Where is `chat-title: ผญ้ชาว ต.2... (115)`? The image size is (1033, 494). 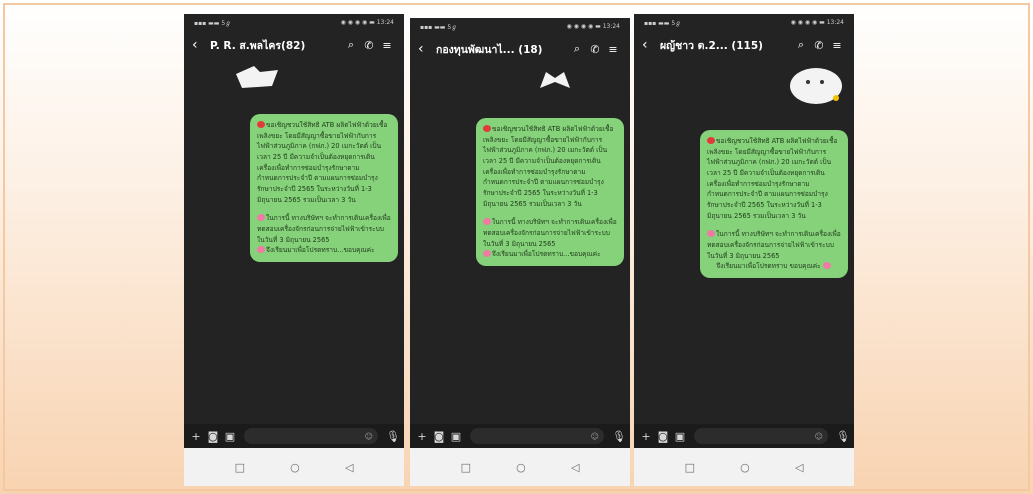 chat-title: ผญ้ชาว ต.2... (115) is located at coordinates (711, 45).